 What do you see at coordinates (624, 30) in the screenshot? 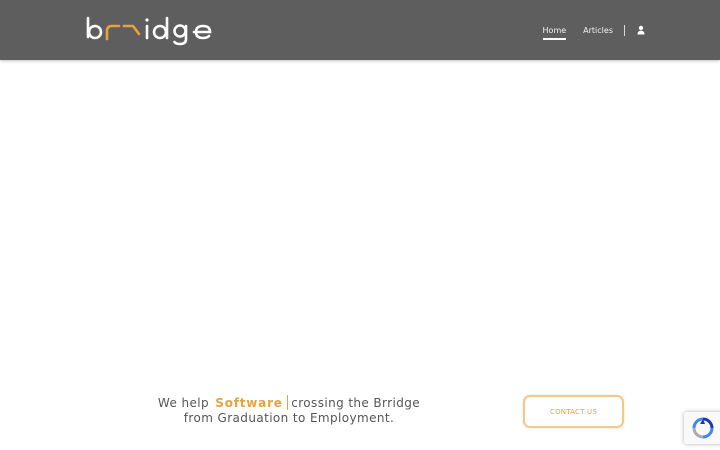
I see `nav-divider` at bounding box center [624, 30].